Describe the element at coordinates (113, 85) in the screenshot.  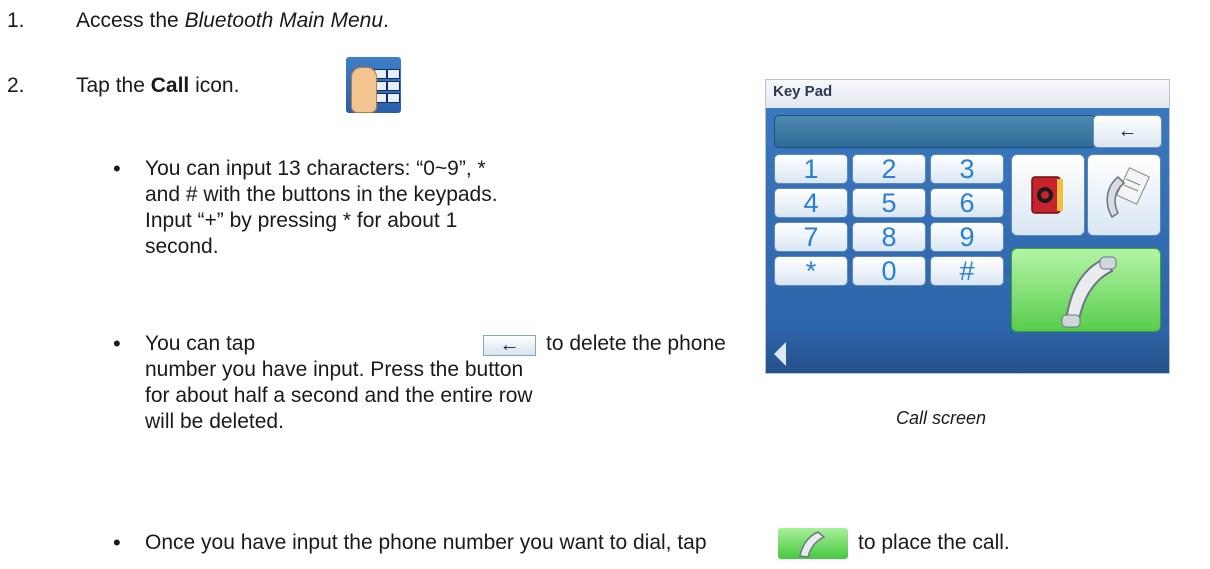
I see `step-2-prefix: Tap the` at that location.